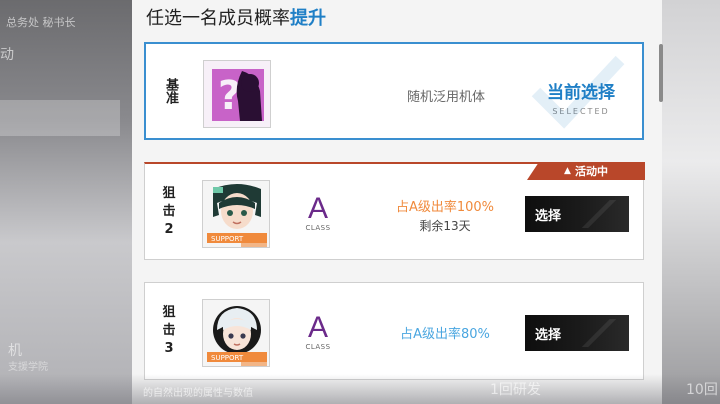 The width and height of the screenshot is (720, 404). What do you see at coordinates (308, 18) in the screenshot?
I see `title-highlight: 提升` at bounding box center [308, 18].